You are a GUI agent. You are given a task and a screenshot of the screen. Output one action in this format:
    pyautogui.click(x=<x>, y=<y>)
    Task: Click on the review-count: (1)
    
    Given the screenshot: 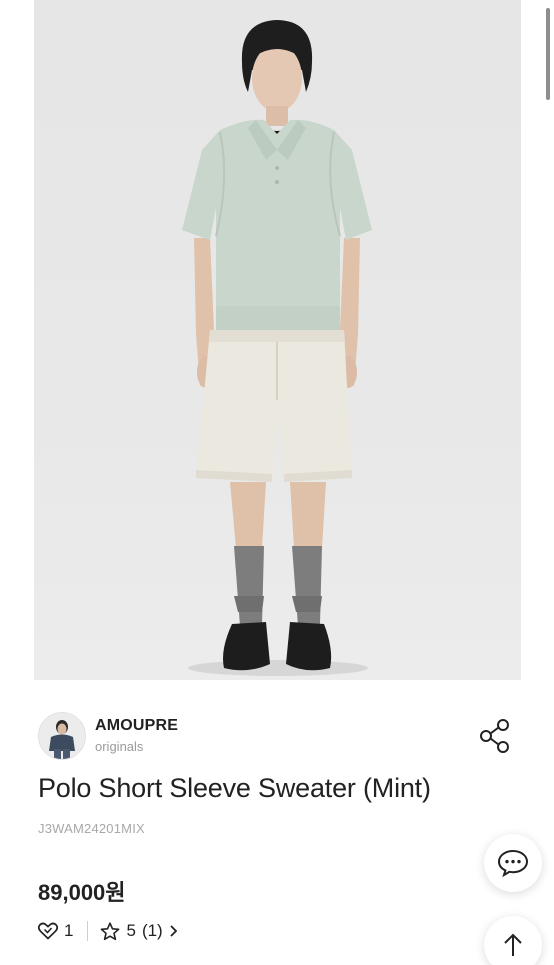 What is the action you would take?
    pyautogui.click(x=152, y=930)
    